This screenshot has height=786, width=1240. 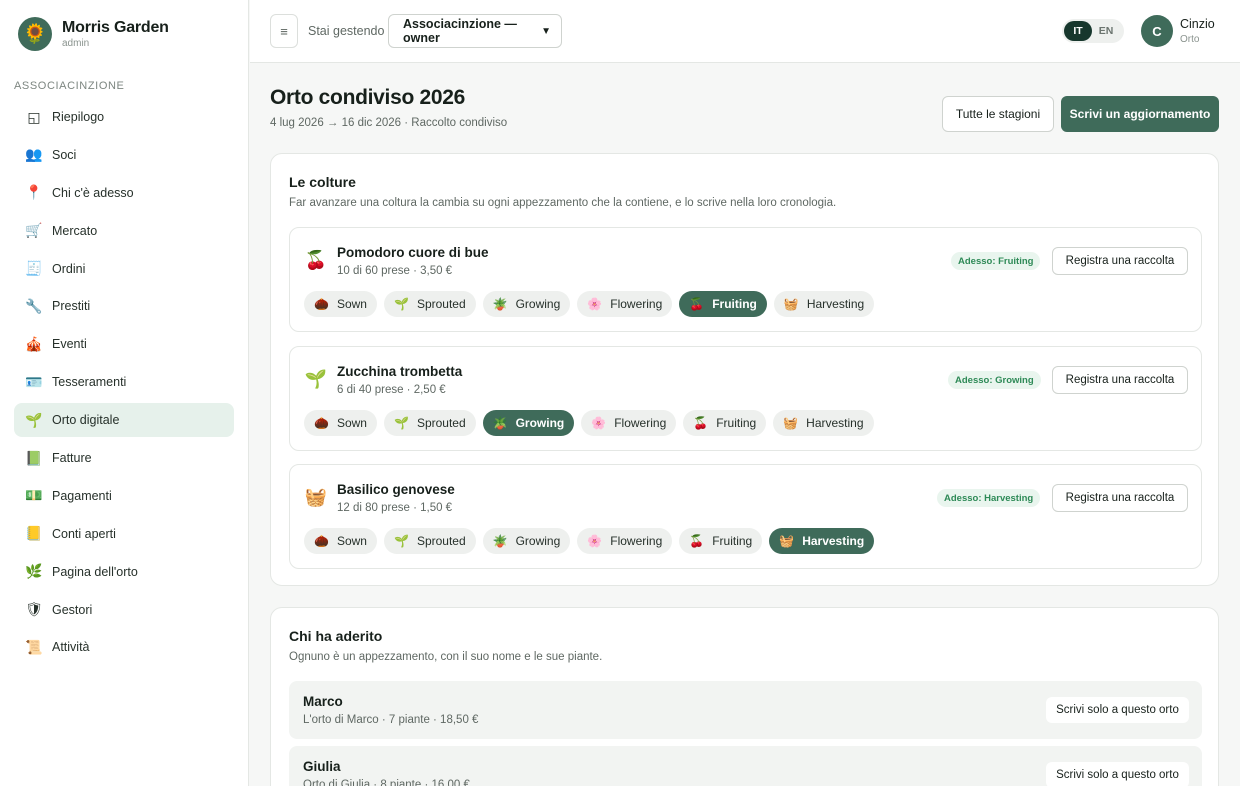 I want to click on crop-icon: 🍒, so click(x=316, y=259).